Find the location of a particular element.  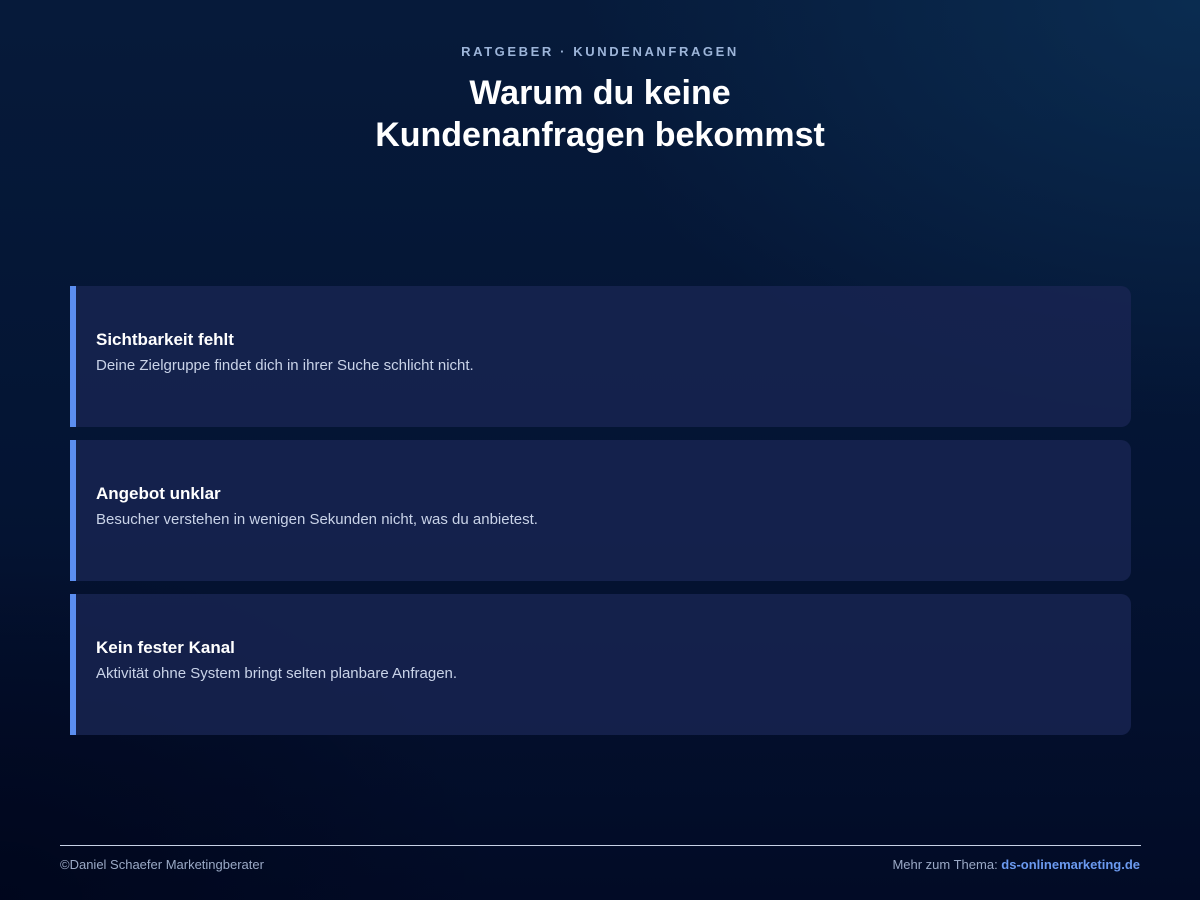

page-title: Warum du keine Kundenanfragen bekommst is located at coordinates (600, 114).